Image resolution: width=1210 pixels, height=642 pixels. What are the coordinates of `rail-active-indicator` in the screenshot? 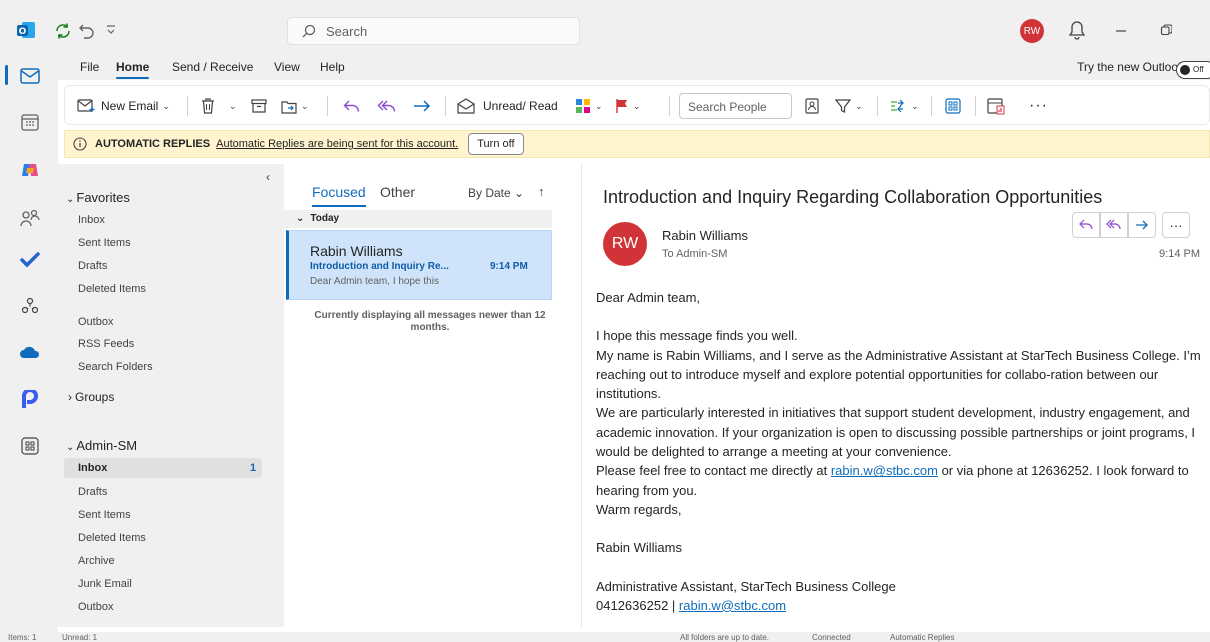 It's located at (6, 75).